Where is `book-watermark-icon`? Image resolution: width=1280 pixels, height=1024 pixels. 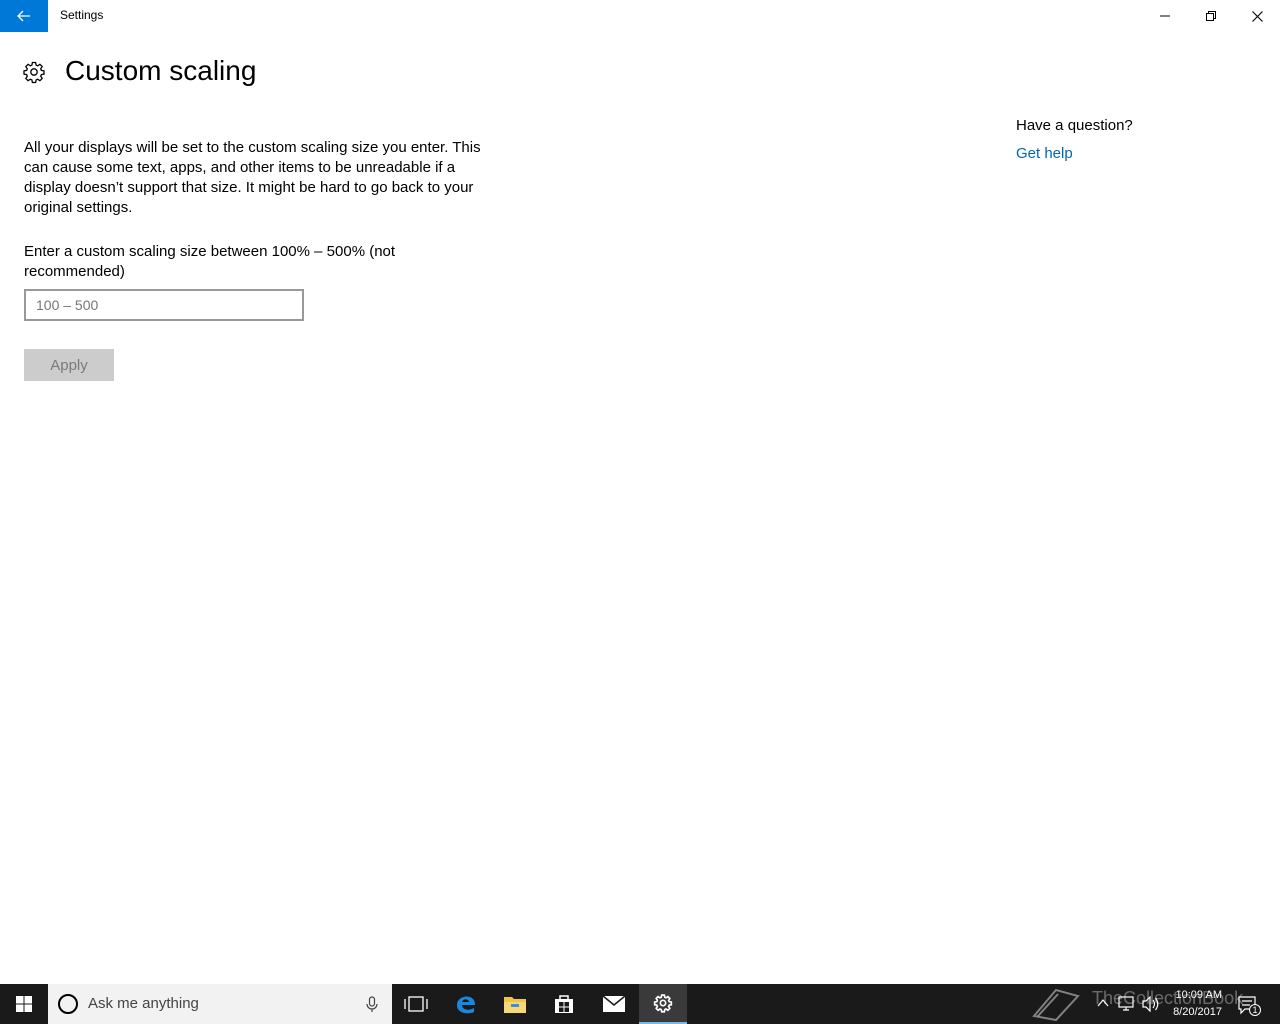 book-watermark-icon is located at coordinates (1056, 1005).